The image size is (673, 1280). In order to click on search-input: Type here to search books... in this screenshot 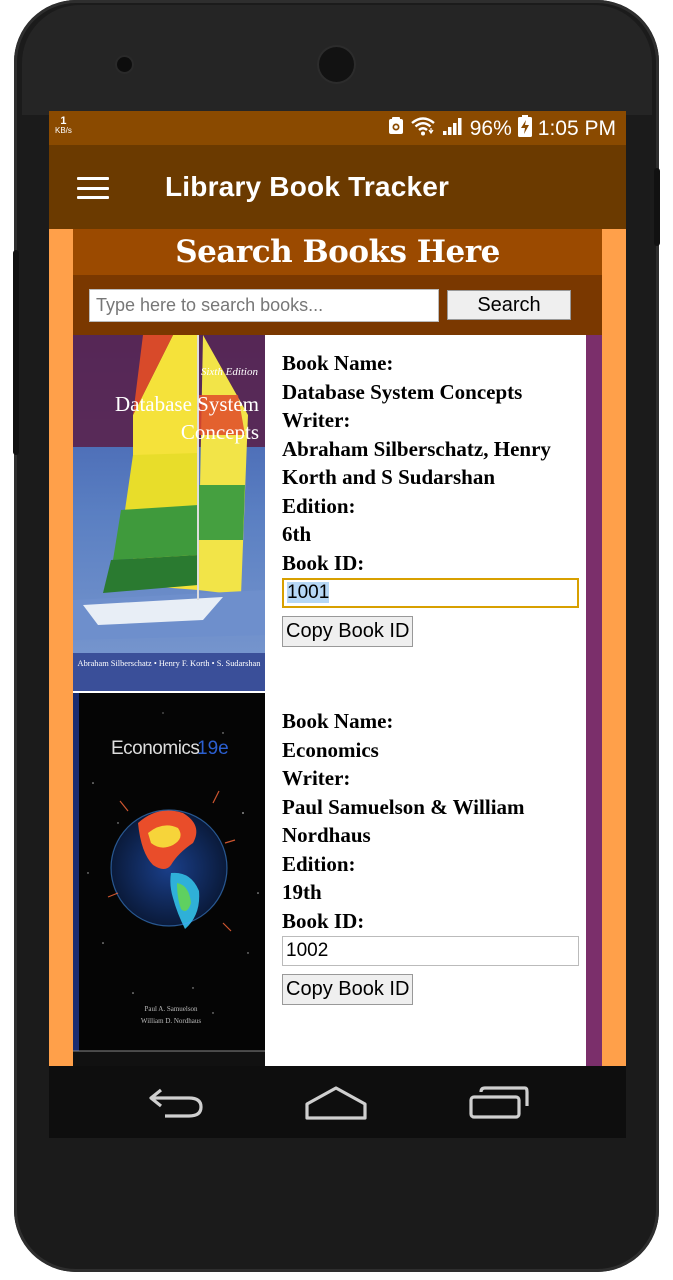, I will do `click(264, 305)`.